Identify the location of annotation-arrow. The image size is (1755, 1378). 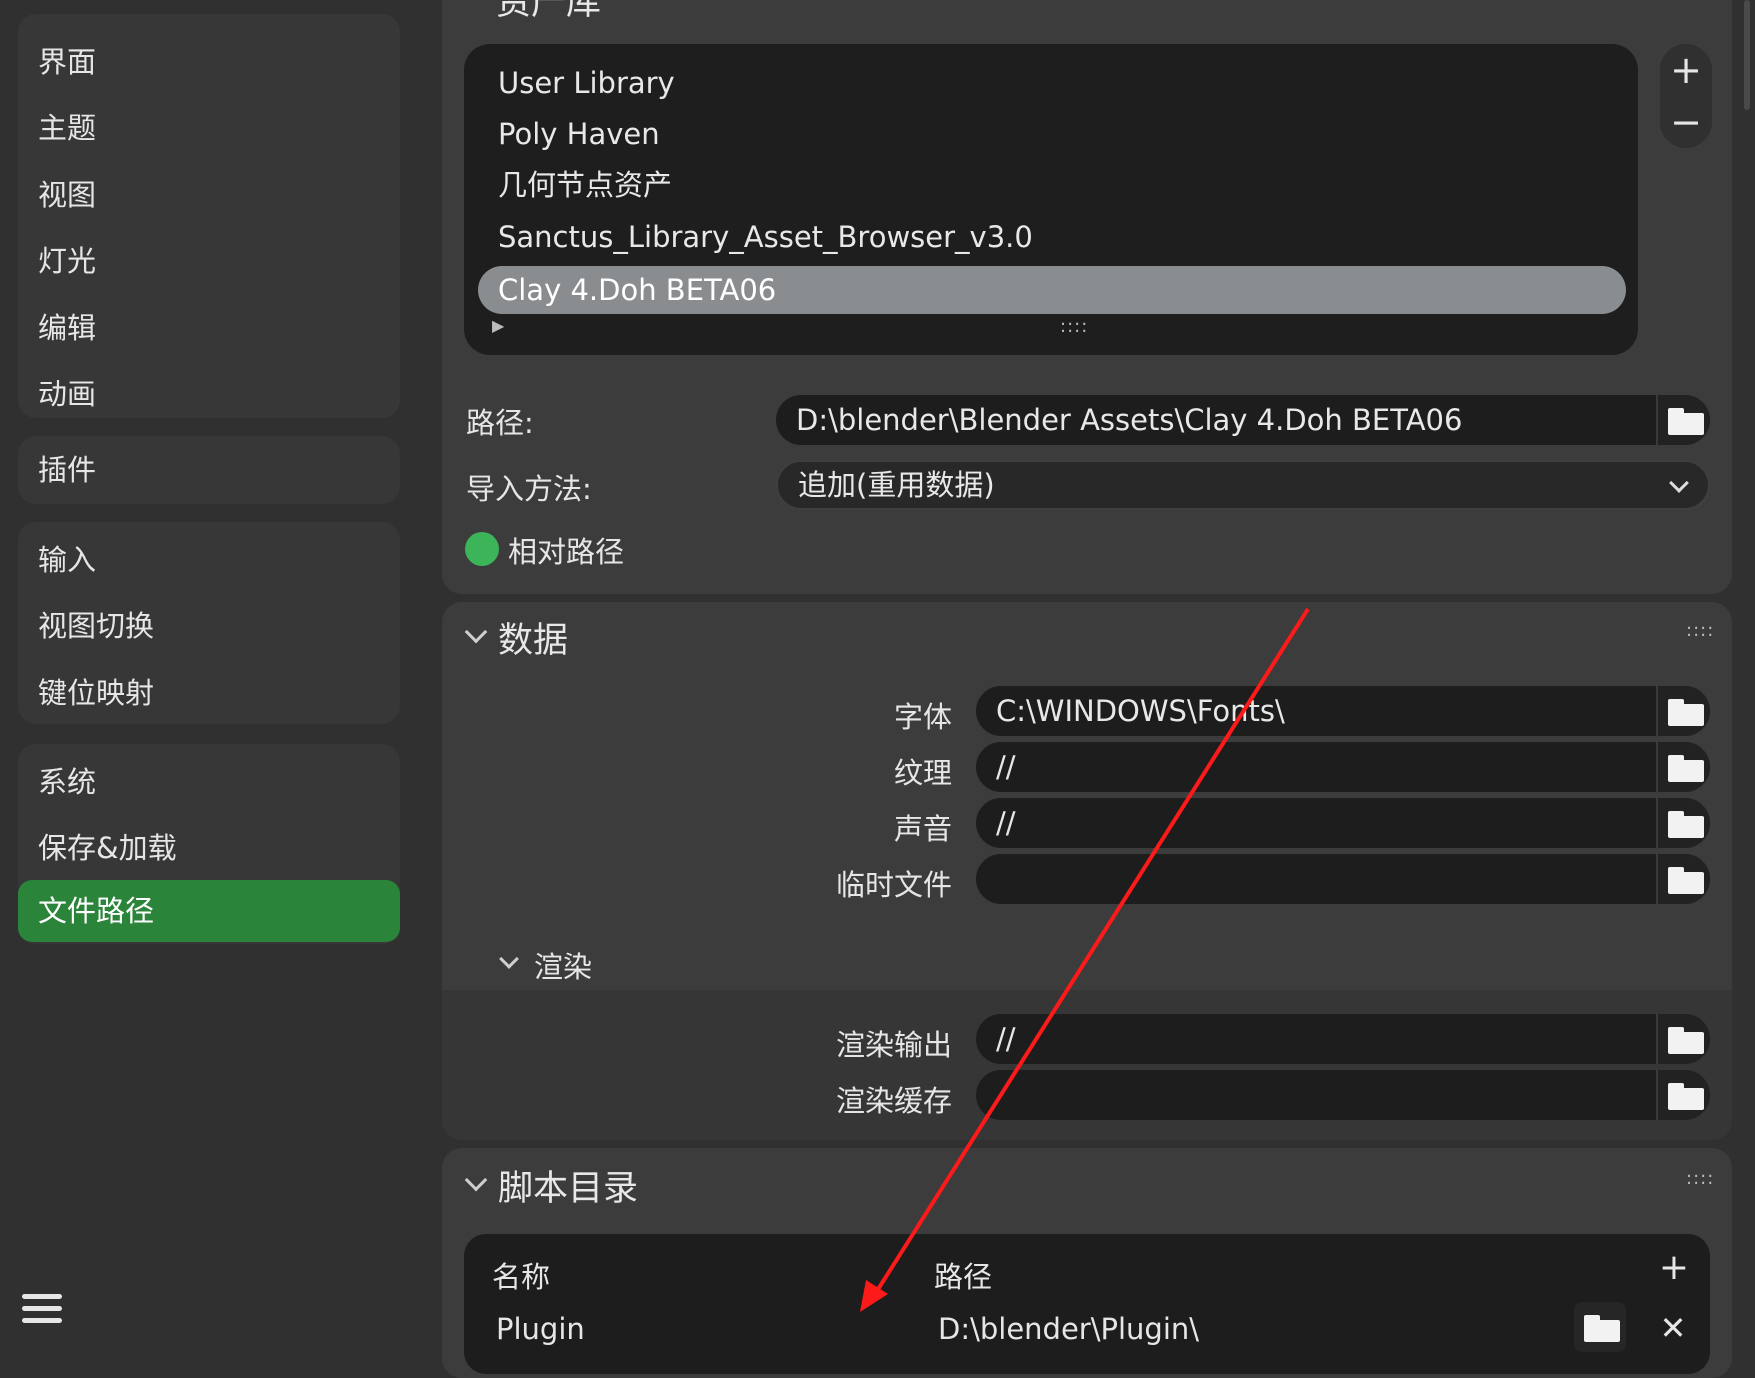
(1085, 959).